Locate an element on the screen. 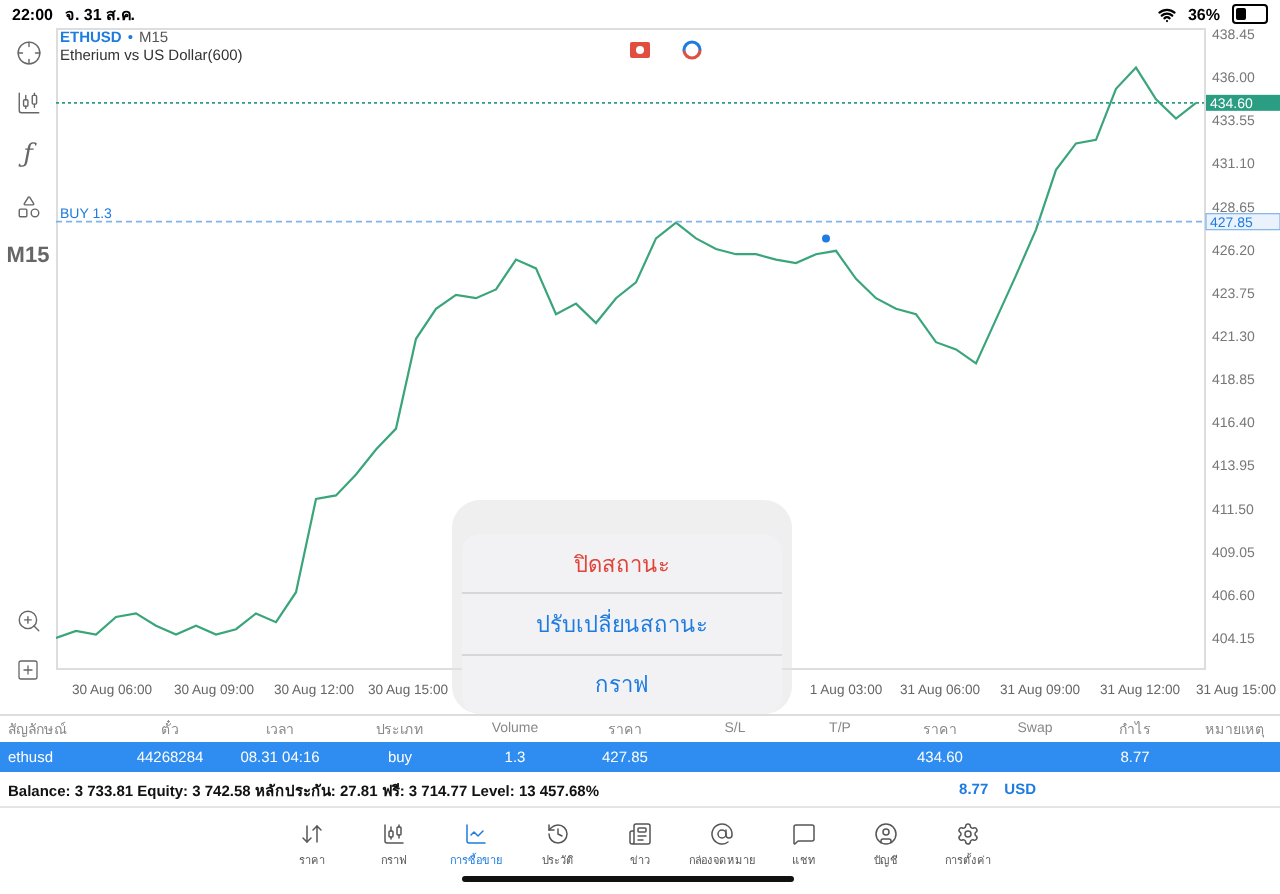  order-marker-icon is located at coordinates (826, 238).